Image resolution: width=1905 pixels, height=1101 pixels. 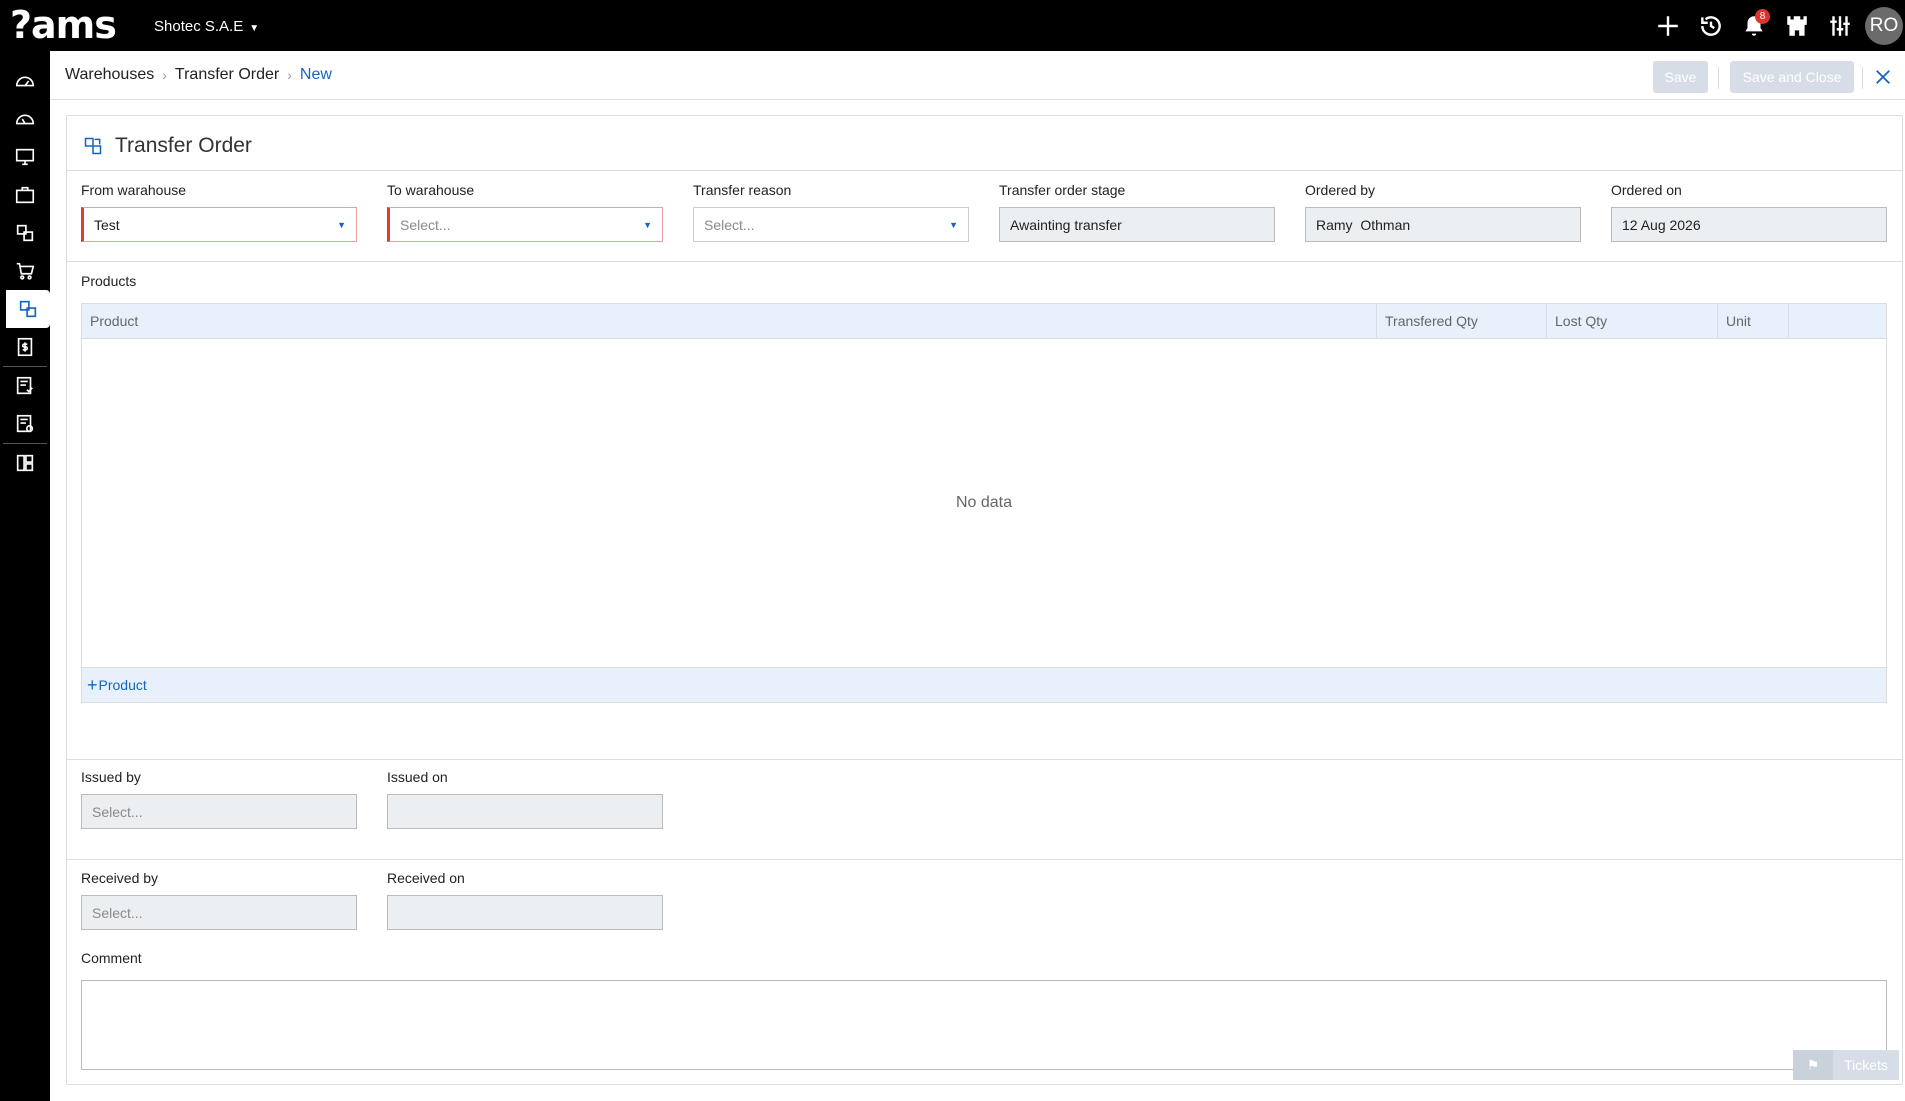 What do you see at coordinates (183, 145) in the screenshot?
I see `form-title-text: Transfer Order` at bounding box center [183, 145].